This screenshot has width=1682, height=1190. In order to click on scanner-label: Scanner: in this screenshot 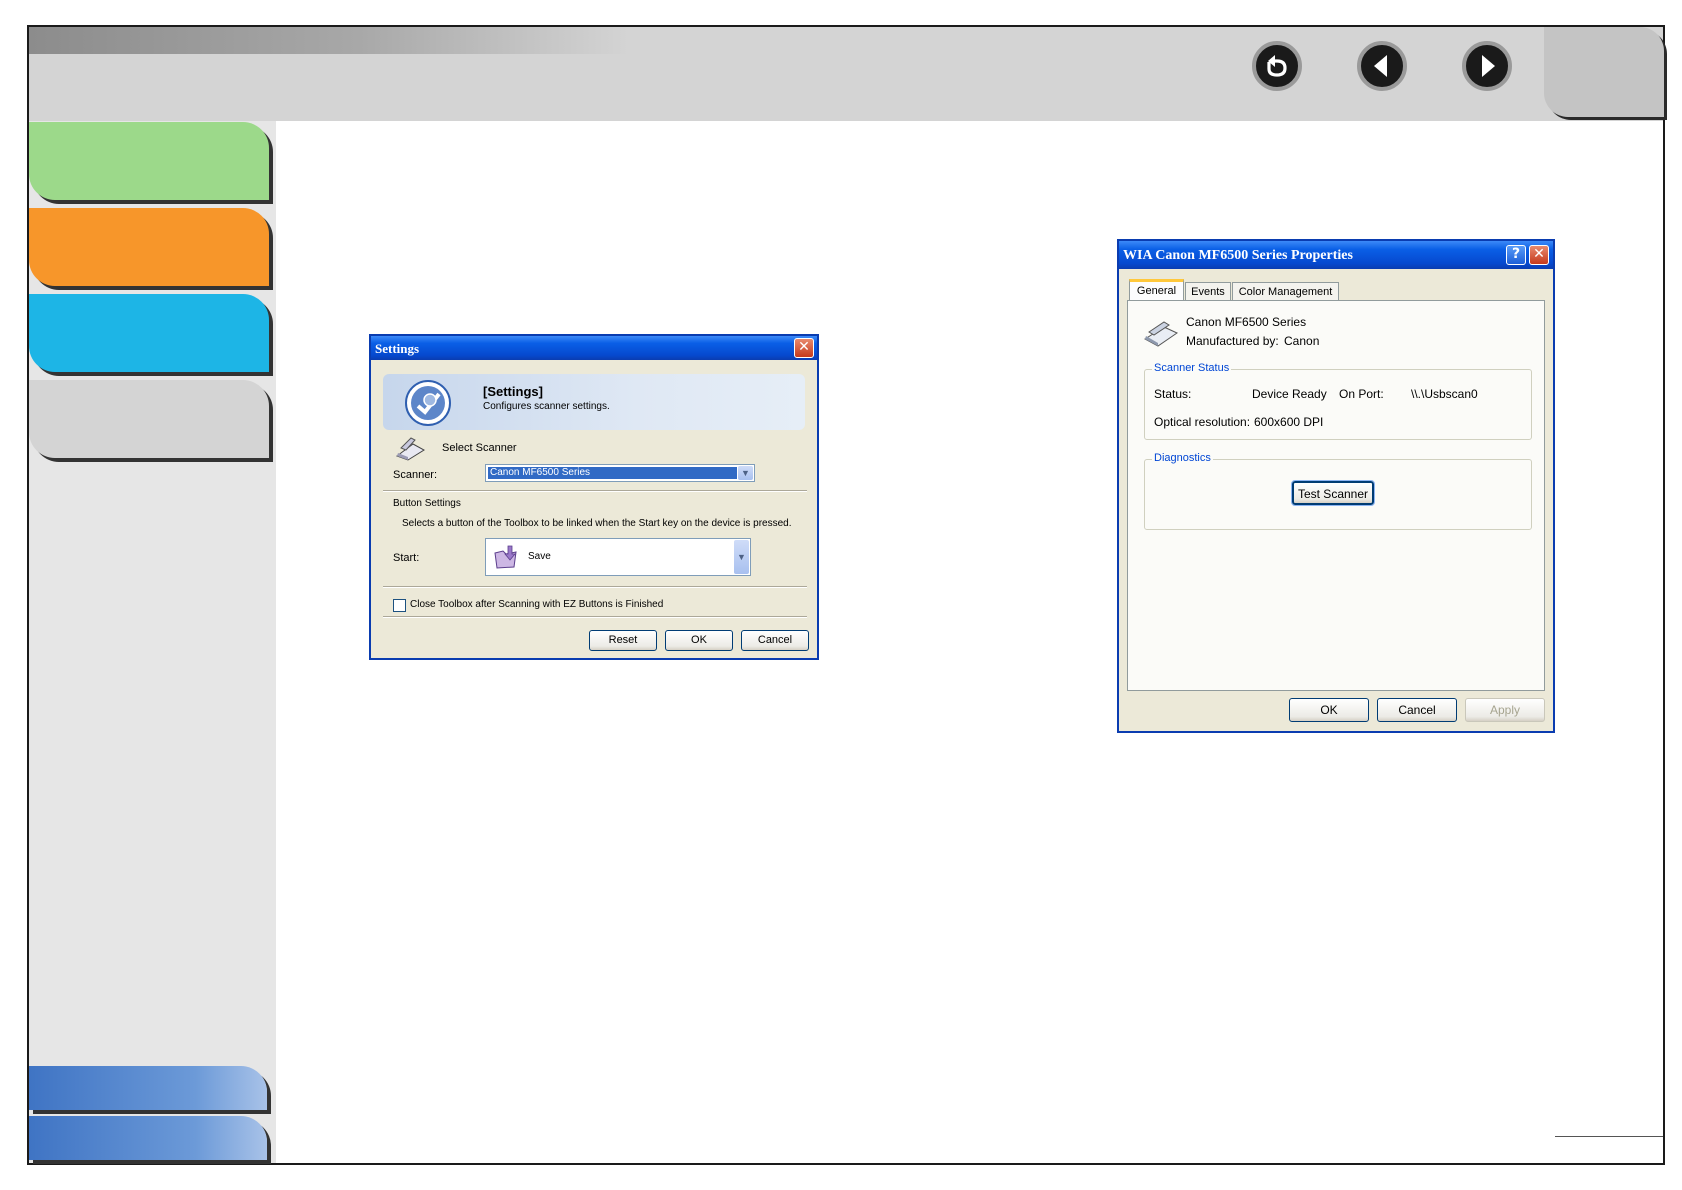, I will do `click(415, 475)`.